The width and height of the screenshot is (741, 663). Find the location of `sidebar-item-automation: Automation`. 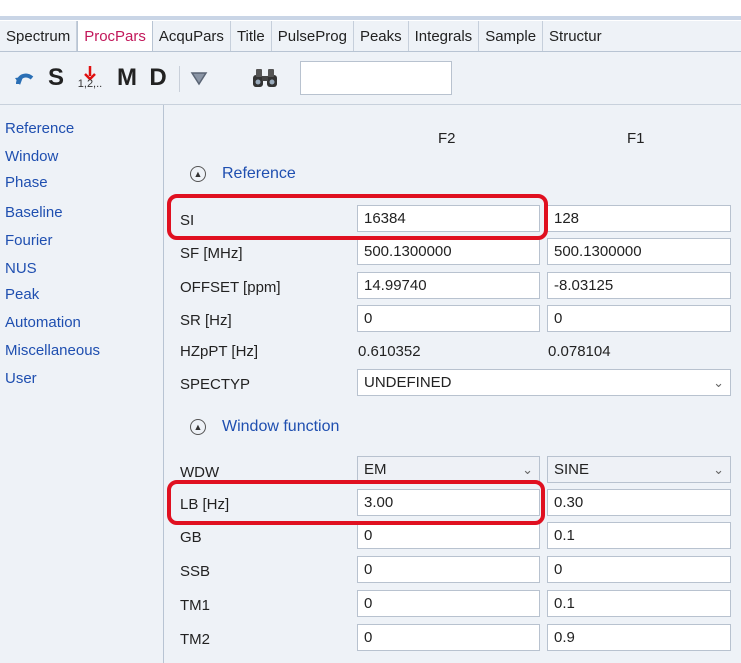

sidebar-item-automation: Automation is located at coordinates (43, 322).